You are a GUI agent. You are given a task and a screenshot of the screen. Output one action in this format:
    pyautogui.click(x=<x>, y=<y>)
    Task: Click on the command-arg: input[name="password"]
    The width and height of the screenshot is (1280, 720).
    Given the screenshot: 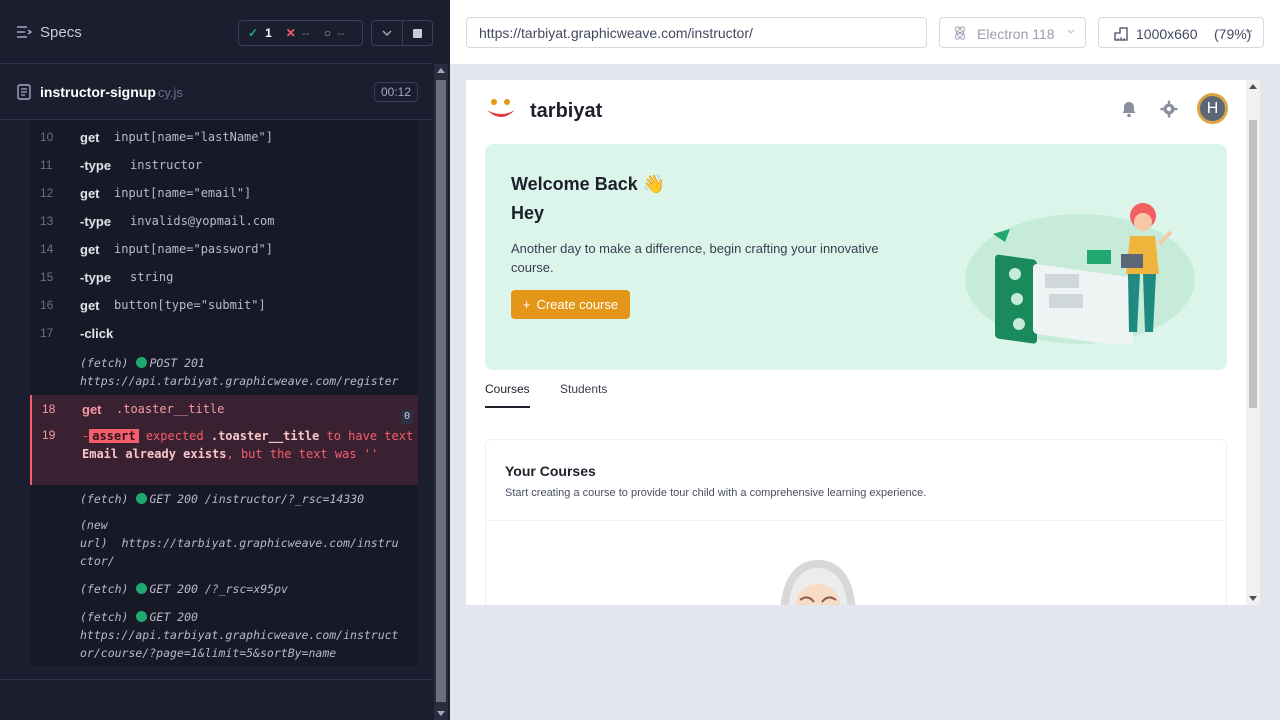 What is the action you would take?
    pyautogui.click(x=193, y=249)
    